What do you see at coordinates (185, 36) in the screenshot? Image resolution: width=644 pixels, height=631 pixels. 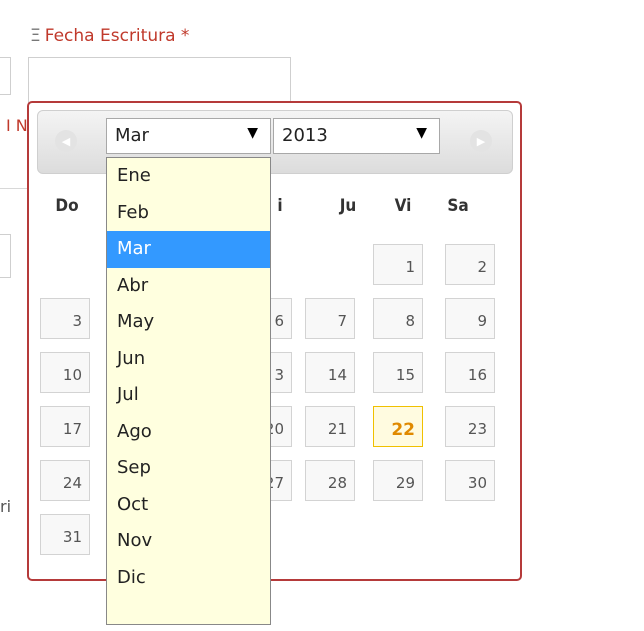 I see `required-mark: *` at bounding box center [185, 36].